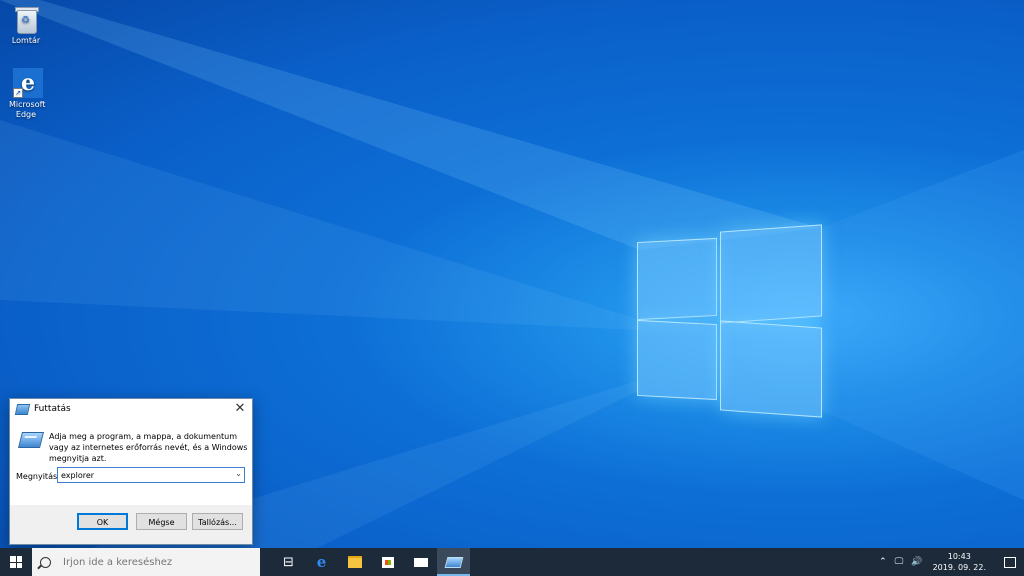 The width and height of the screenshot is (1024, 576). I want to click on ok-button: OK, so click(102, 521).